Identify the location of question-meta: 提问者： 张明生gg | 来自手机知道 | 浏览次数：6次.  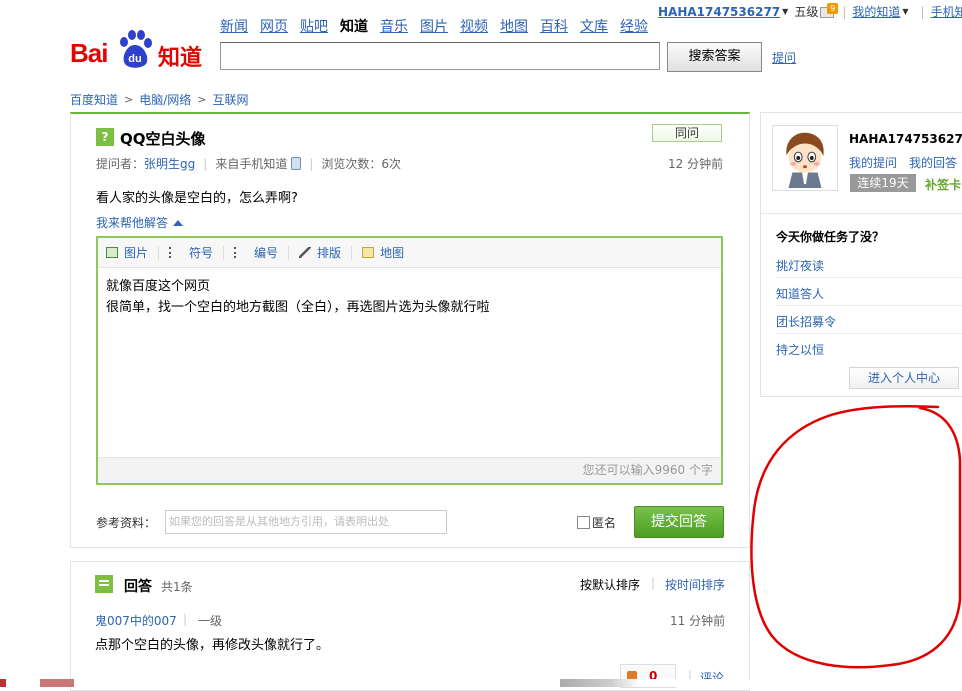
(248, 163).